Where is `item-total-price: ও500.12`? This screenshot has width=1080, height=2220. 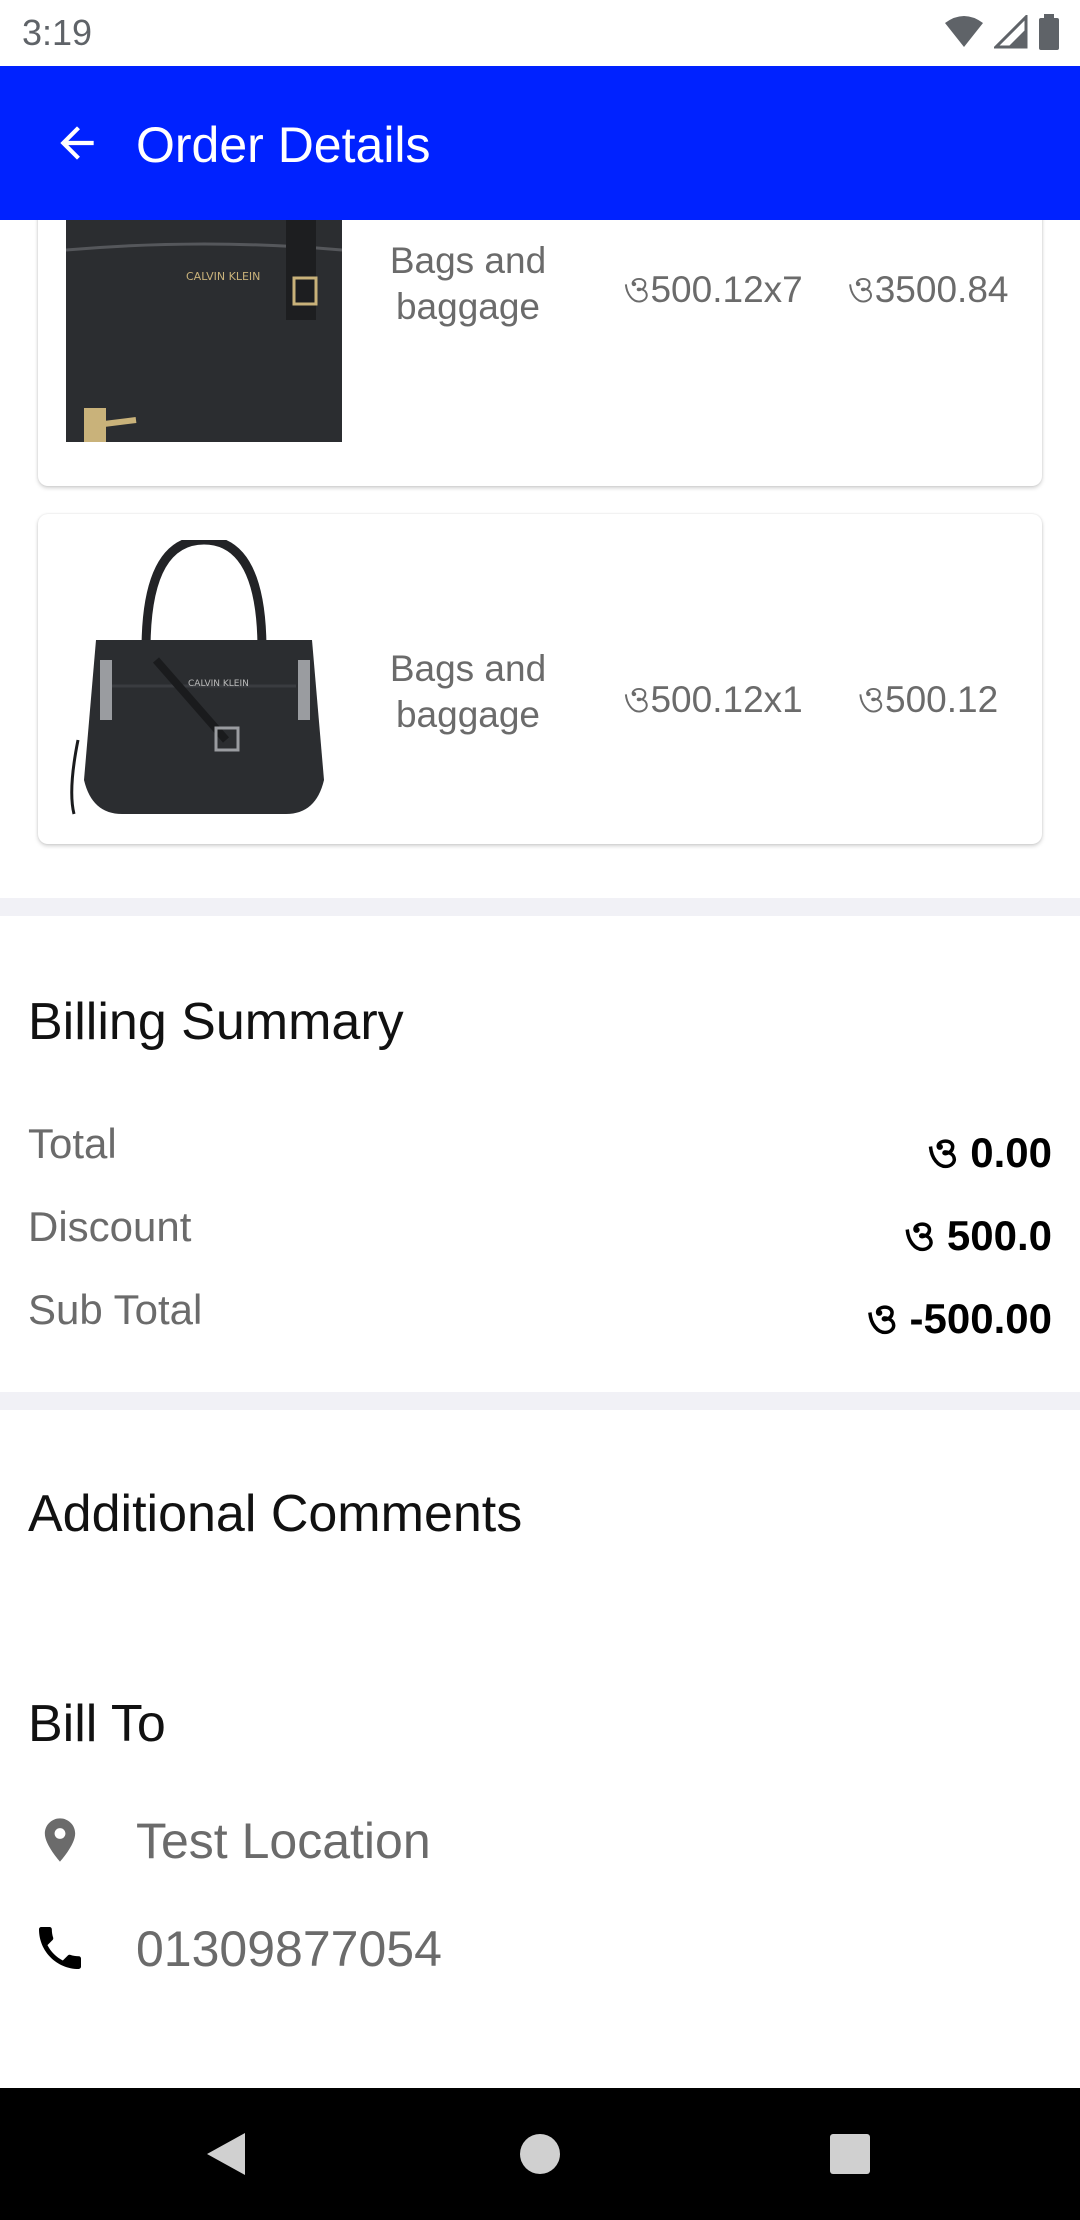
item-total-price: ও500.12 is located at coordinates (928, 699).